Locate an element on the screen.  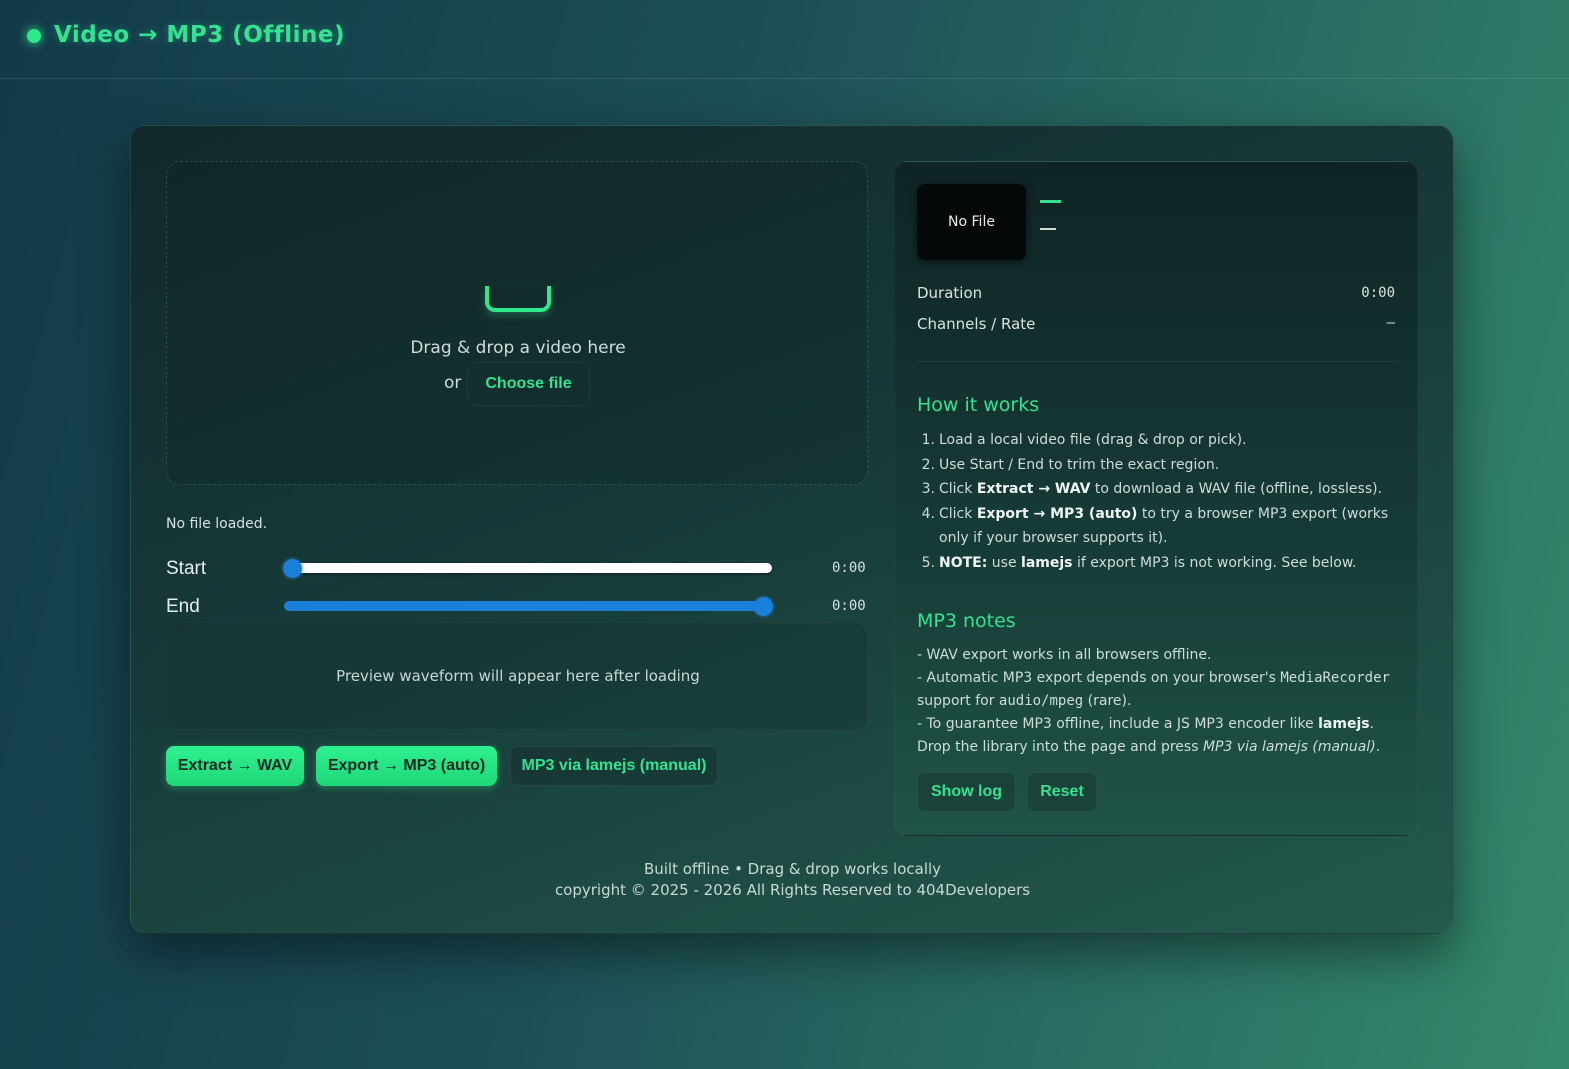
divider is located at coordinates (1157, 361).